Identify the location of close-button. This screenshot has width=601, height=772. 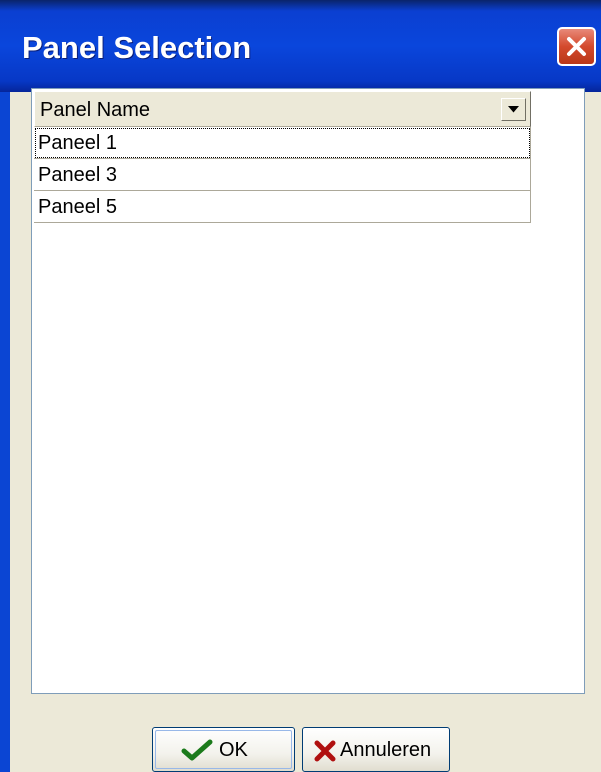
(576, 46).